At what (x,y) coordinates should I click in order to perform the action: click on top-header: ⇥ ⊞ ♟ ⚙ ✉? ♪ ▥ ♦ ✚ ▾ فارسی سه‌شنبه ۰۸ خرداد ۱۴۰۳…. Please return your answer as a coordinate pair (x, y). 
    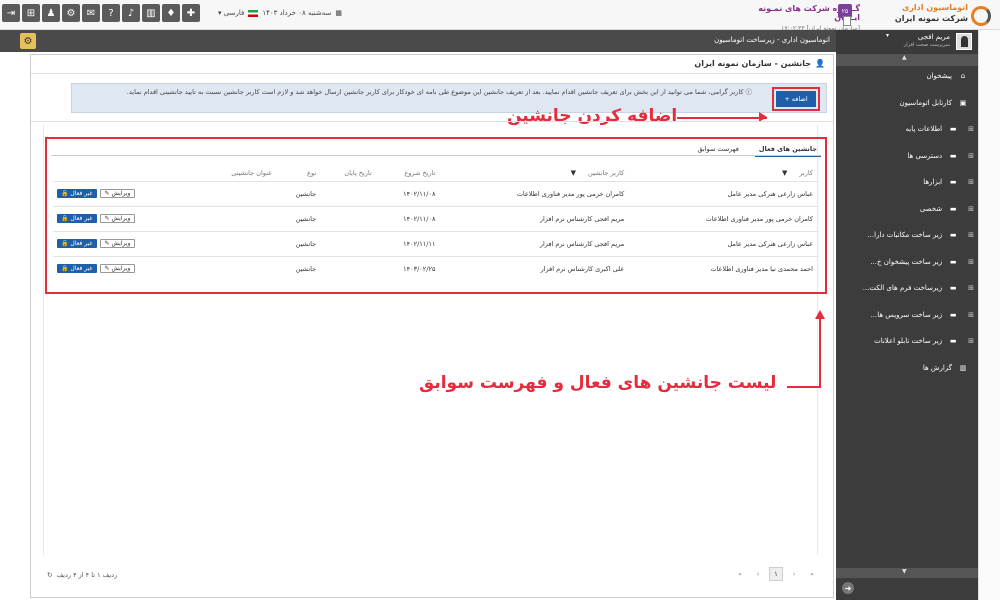
    Looking at the image, I should click on (500, 16).